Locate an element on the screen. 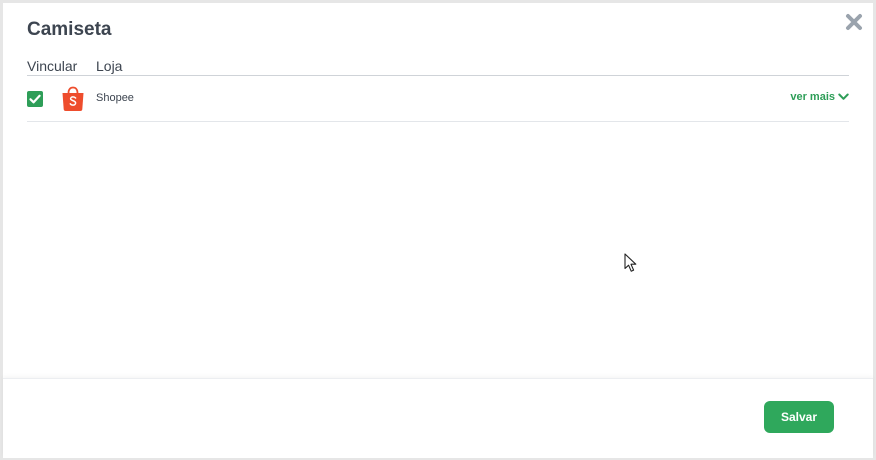 This screenshot has width=876, height=460. chevron-down-icon is located at coordinates (843, 97).